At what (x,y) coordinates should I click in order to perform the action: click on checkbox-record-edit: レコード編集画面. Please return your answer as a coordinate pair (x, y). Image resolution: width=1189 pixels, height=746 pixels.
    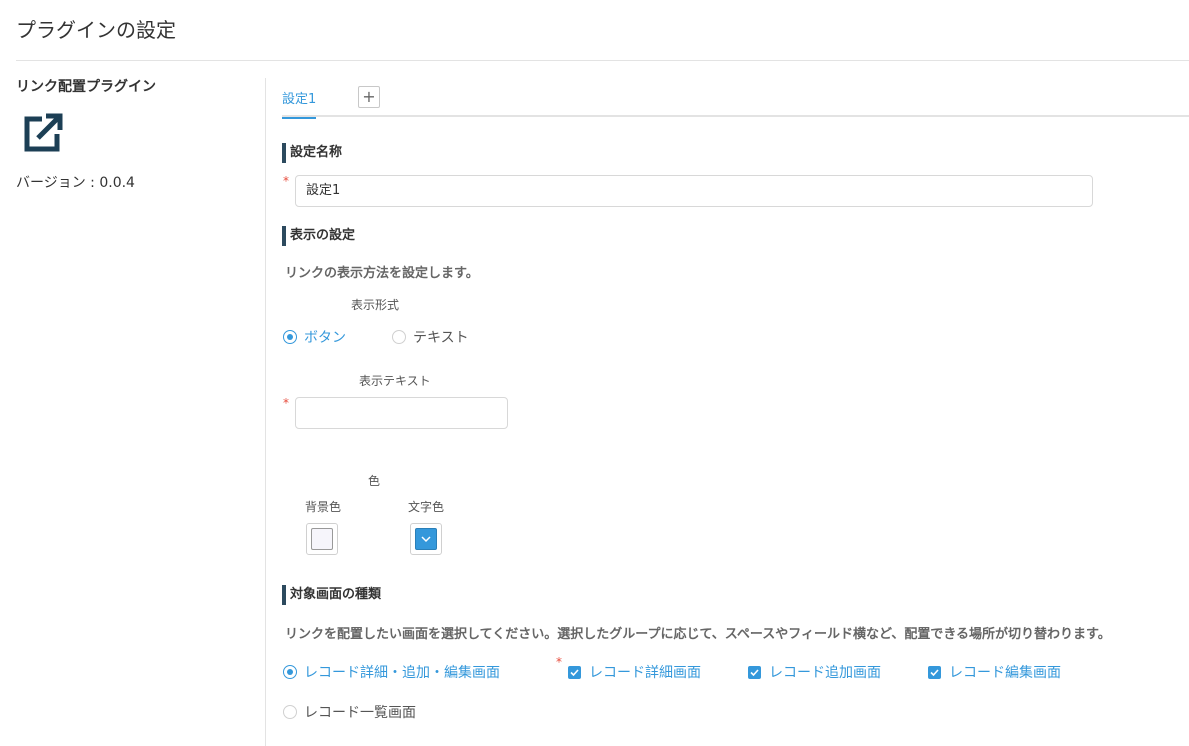
    Looking at the image, I should click on (994, 672).